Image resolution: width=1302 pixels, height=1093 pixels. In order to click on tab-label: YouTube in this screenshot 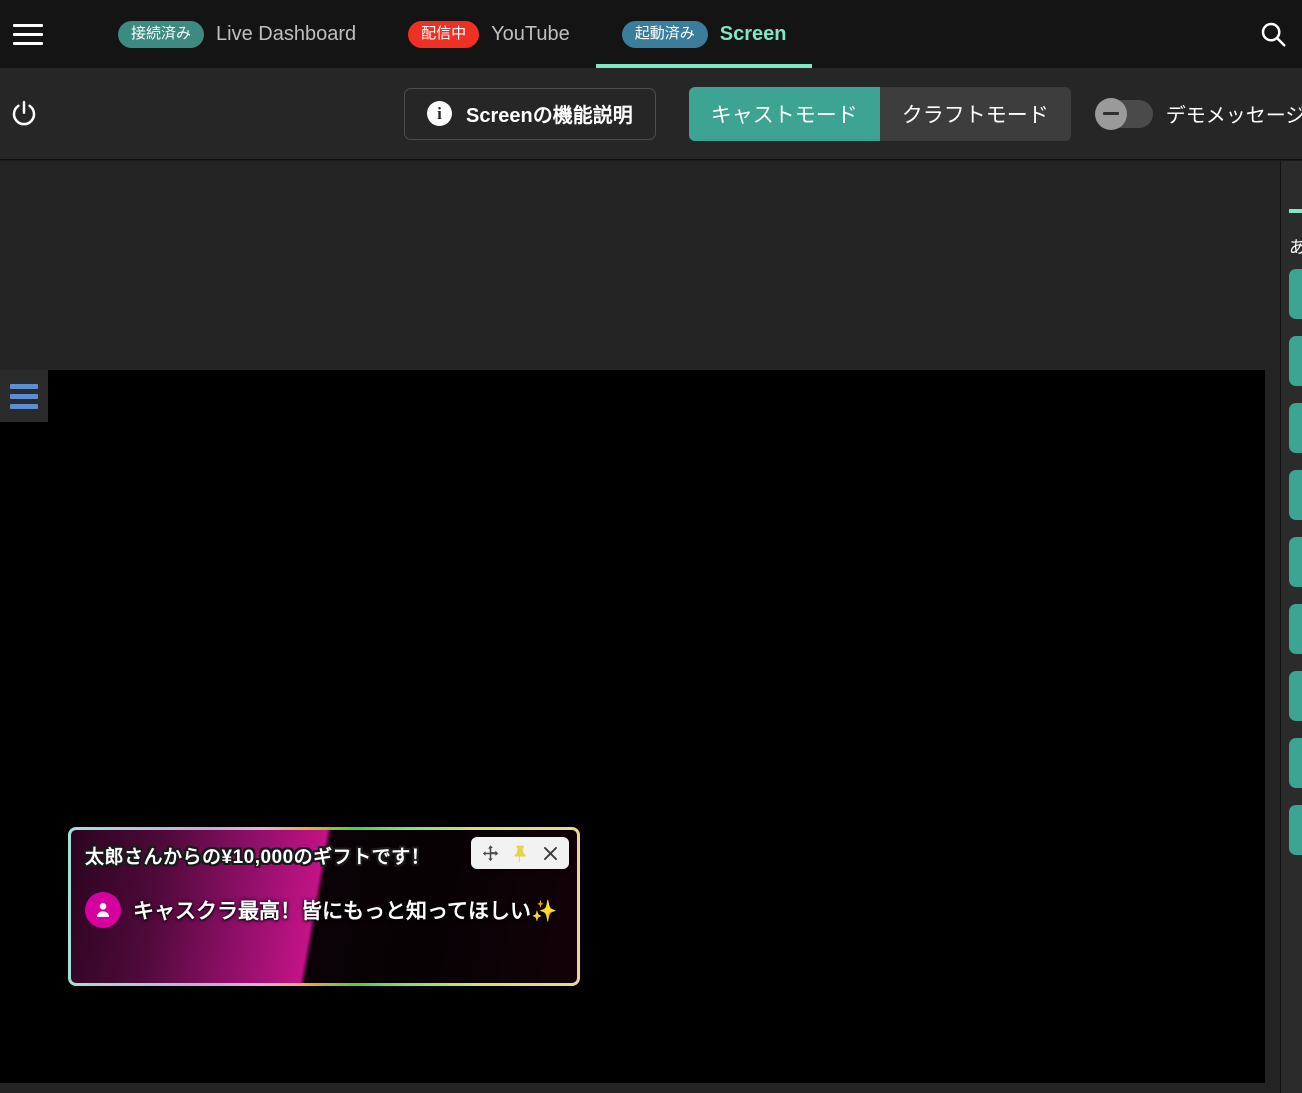, I will do `click(530, 33)`.